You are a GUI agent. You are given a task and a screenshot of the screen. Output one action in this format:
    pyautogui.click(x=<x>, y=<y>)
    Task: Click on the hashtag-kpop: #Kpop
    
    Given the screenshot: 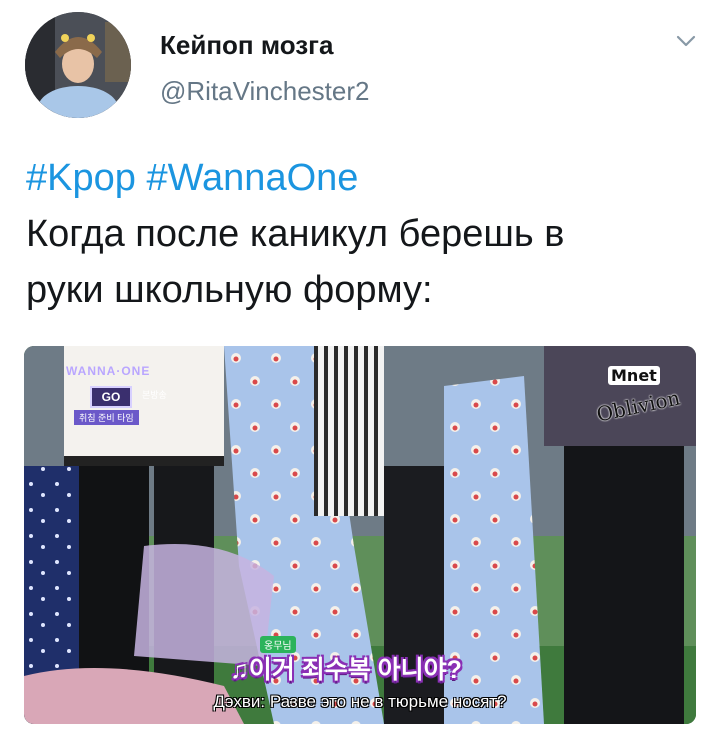 What is the action you would take?
    pyautogui.click(x=81, y=178)
    